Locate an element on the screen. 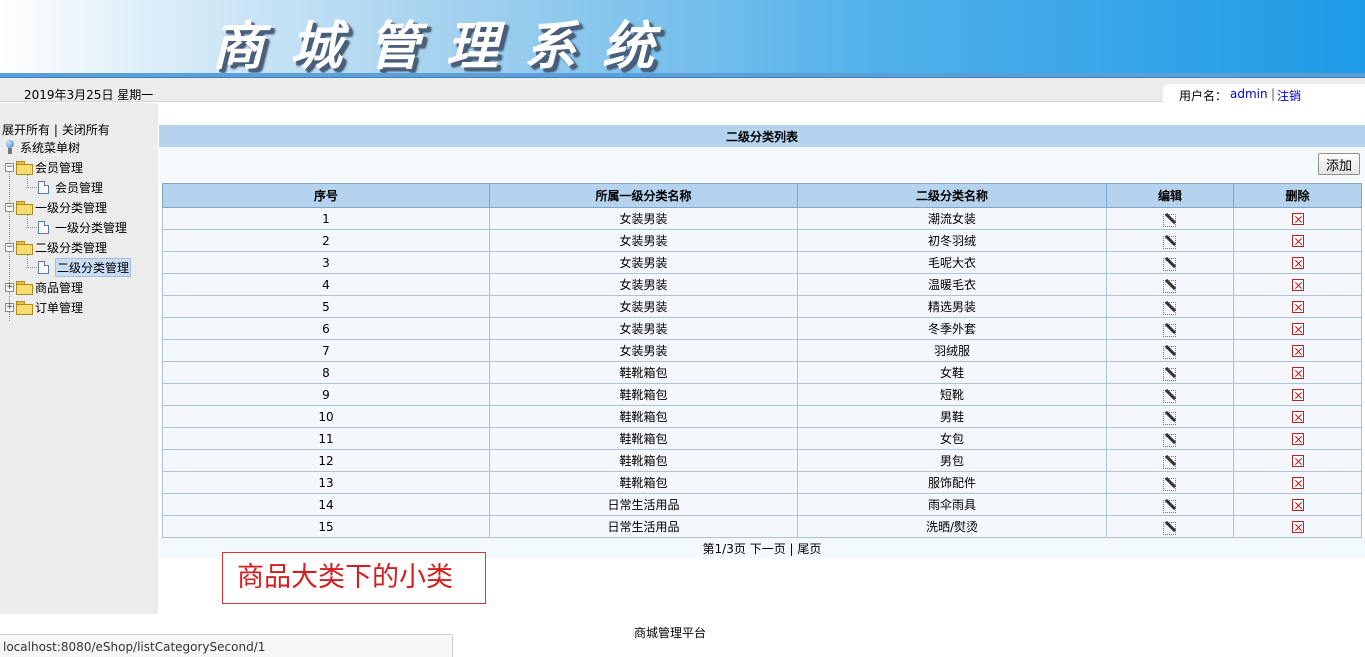 Image resolution: width=1365 pixels, height=657 pixels. category-name-cell: 男包 is located at coordinates (952, 460).